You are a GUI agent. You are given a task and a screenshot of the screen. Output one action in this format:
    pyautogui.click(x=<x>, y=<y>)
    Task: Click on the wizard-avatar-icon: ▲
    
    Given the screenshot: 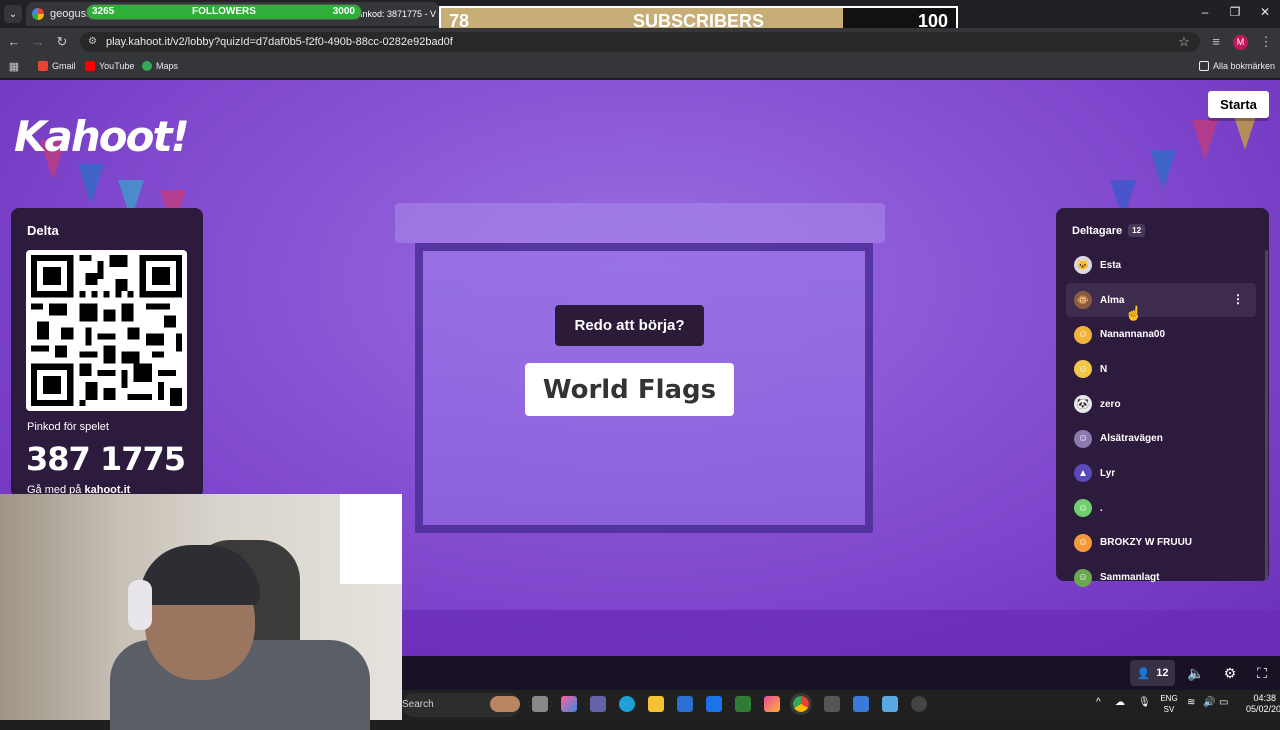 What is the action you would take?
    pyautogui.click(x=1083, y=473)
    